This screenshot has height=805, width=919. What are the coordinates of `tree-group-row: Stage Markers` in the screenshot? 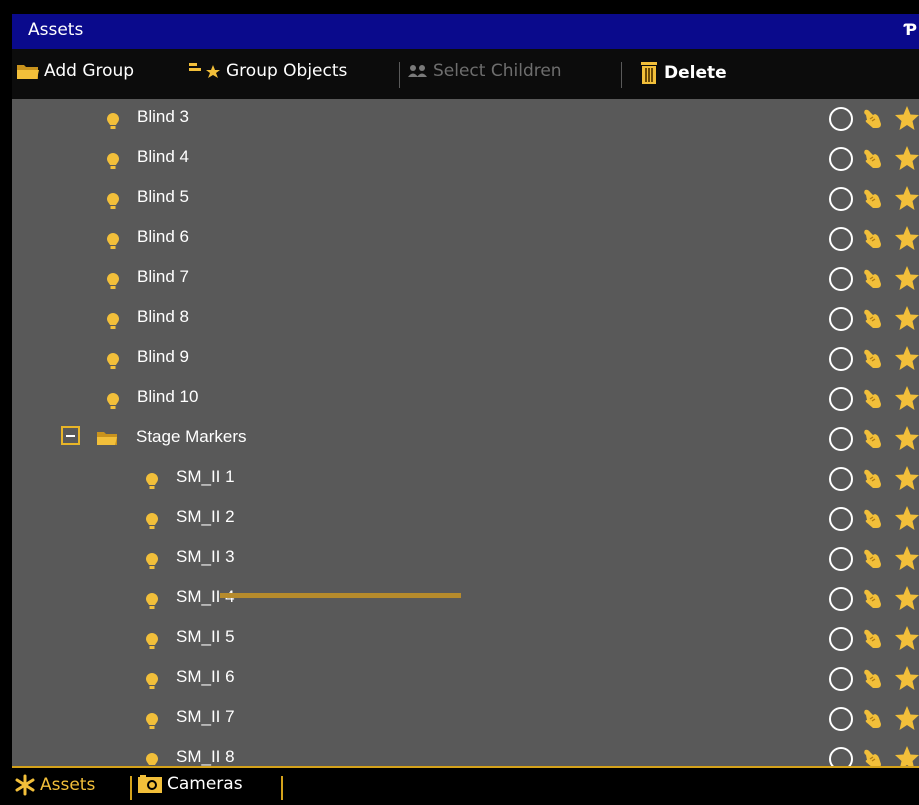 It's located at (465, 439).